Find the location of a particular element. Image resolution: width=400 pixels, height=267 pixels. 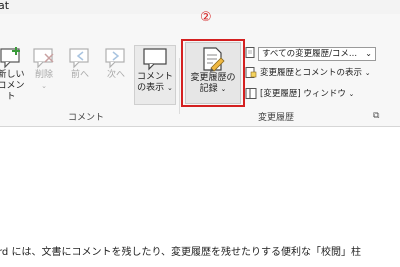

new-comment-icon is located at coordinates (10, 58).